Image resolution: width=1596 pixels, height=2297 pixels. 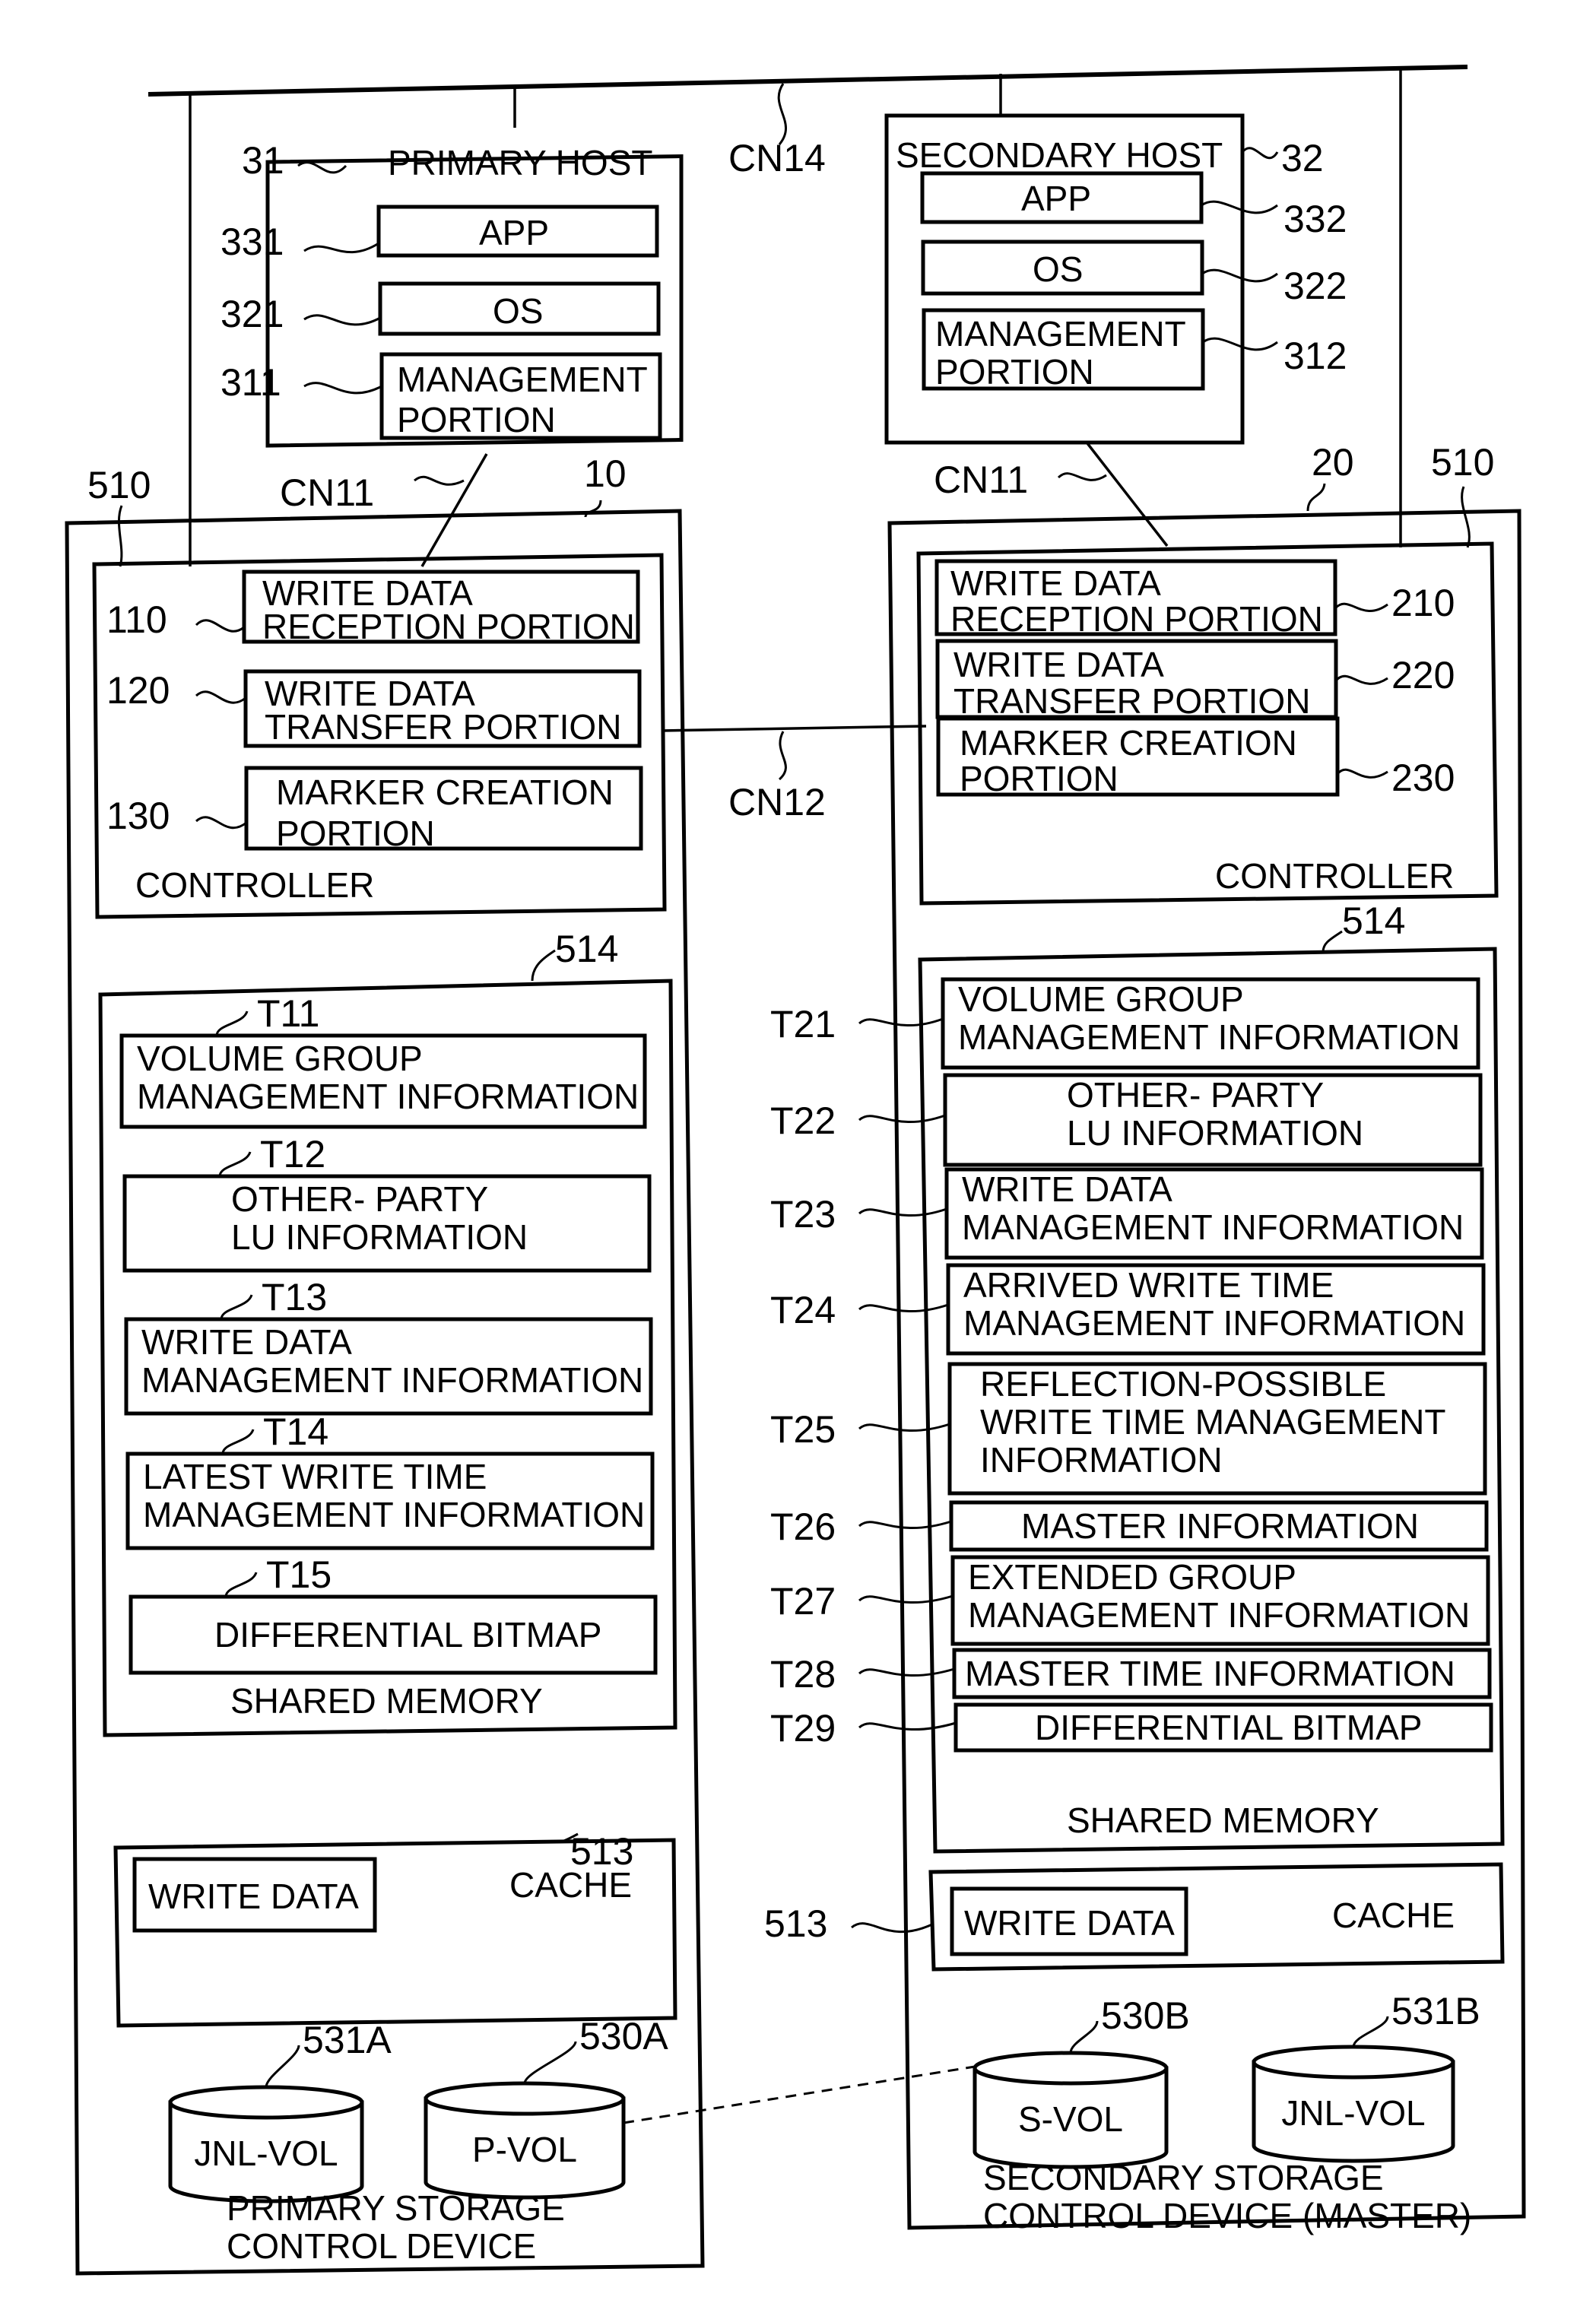 What do you see at coordinates (1127, 1213) in the screenshot?
I see `secondary-table-t23: WRITE DATAMANAGEMENT INFORMATION T23` at bounding box center [1127, 1213].